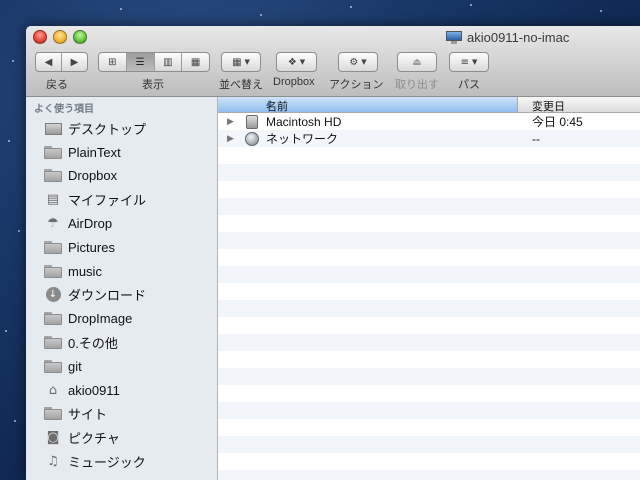  I want to click on sidebar-item-music: ♫ ミュージック, so click(121, 461).